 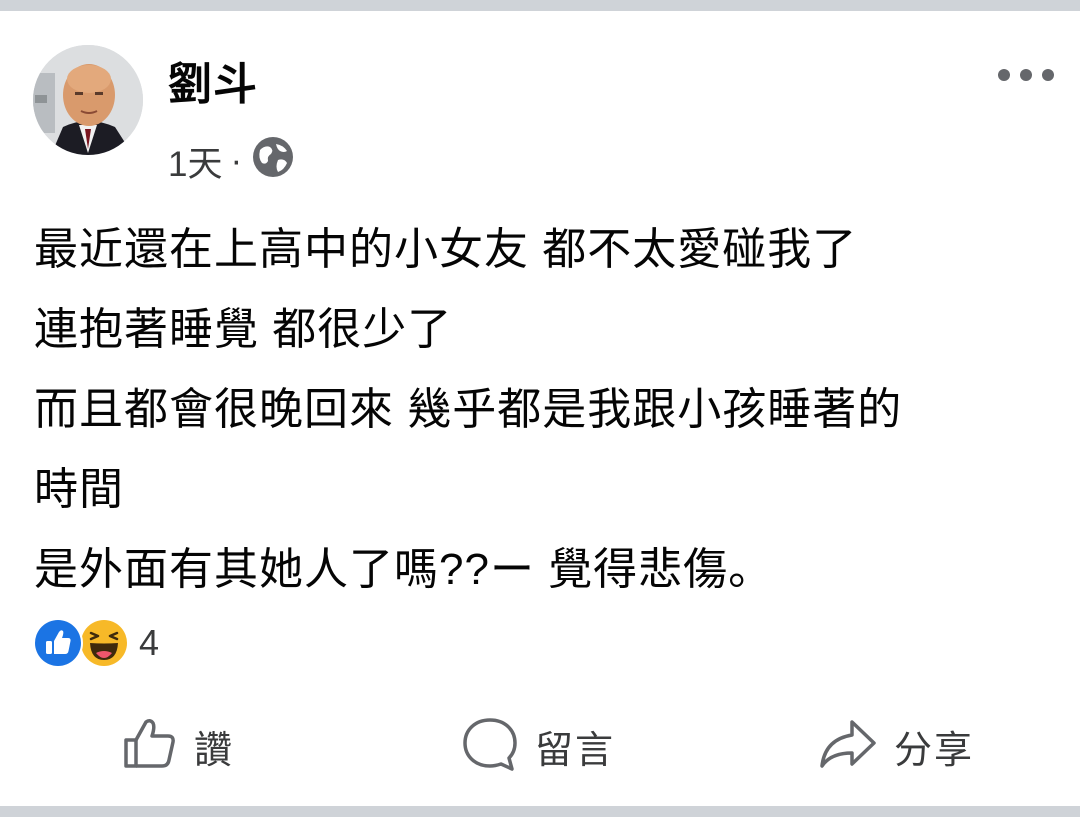 What do you see at coordinates (88, 100) in the screenshot?
I see `avatar` at bounding box center [88, 100].